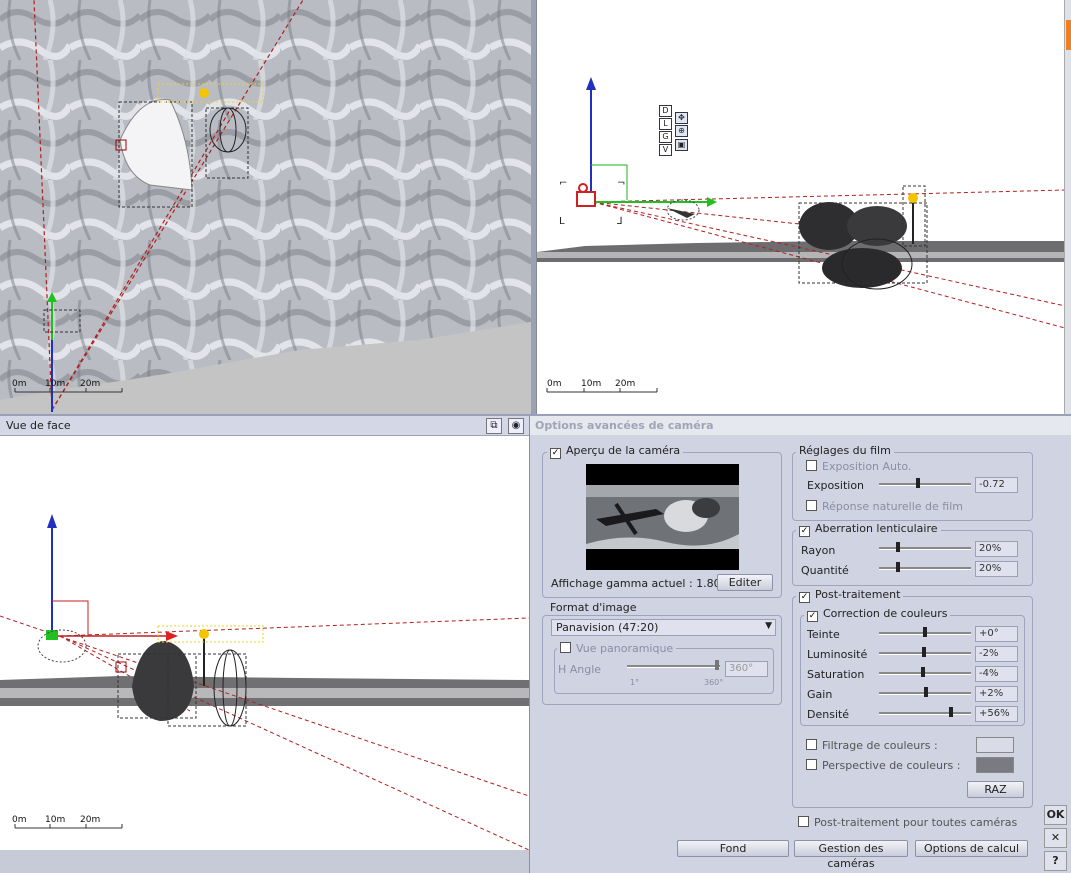  Describe the element at coordinates (996, 549) in the screenshot. I see `radius-value-field: 20%` at that location.